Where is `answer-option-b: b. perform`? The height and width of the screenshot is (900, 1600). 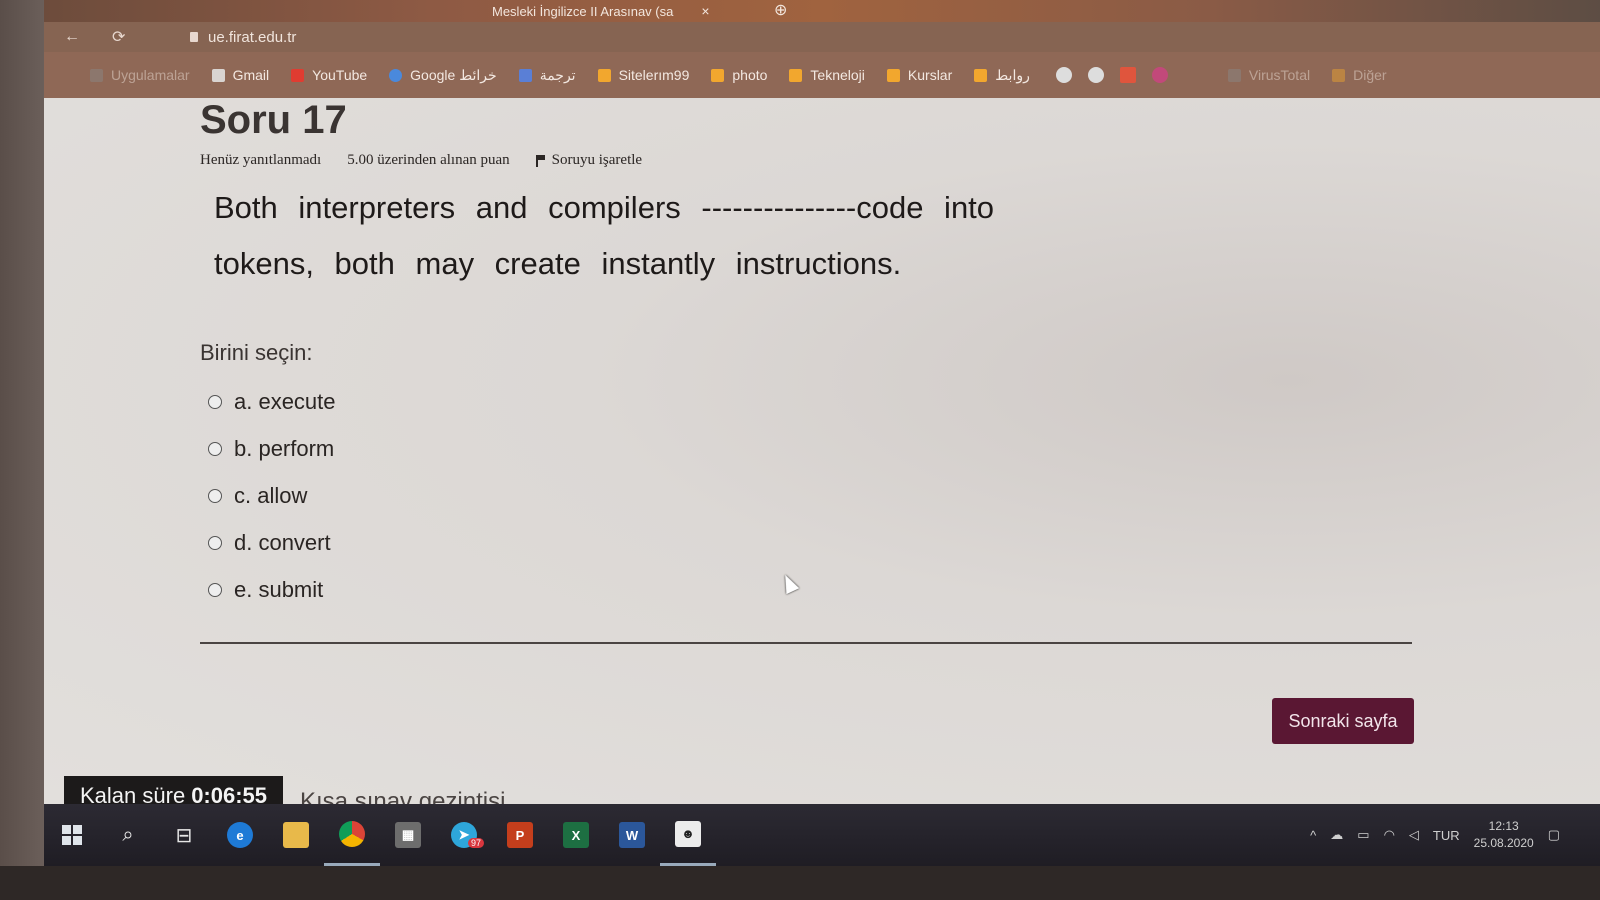 answer-option-b: b. perform is located at coordinates (272, 448).